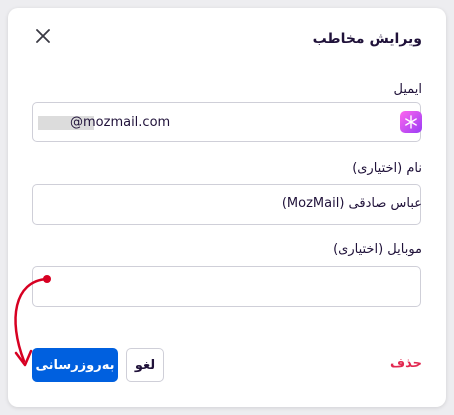 This screenshot has height=415, width=454. I want to click on mask-icon, so click(411, 122).